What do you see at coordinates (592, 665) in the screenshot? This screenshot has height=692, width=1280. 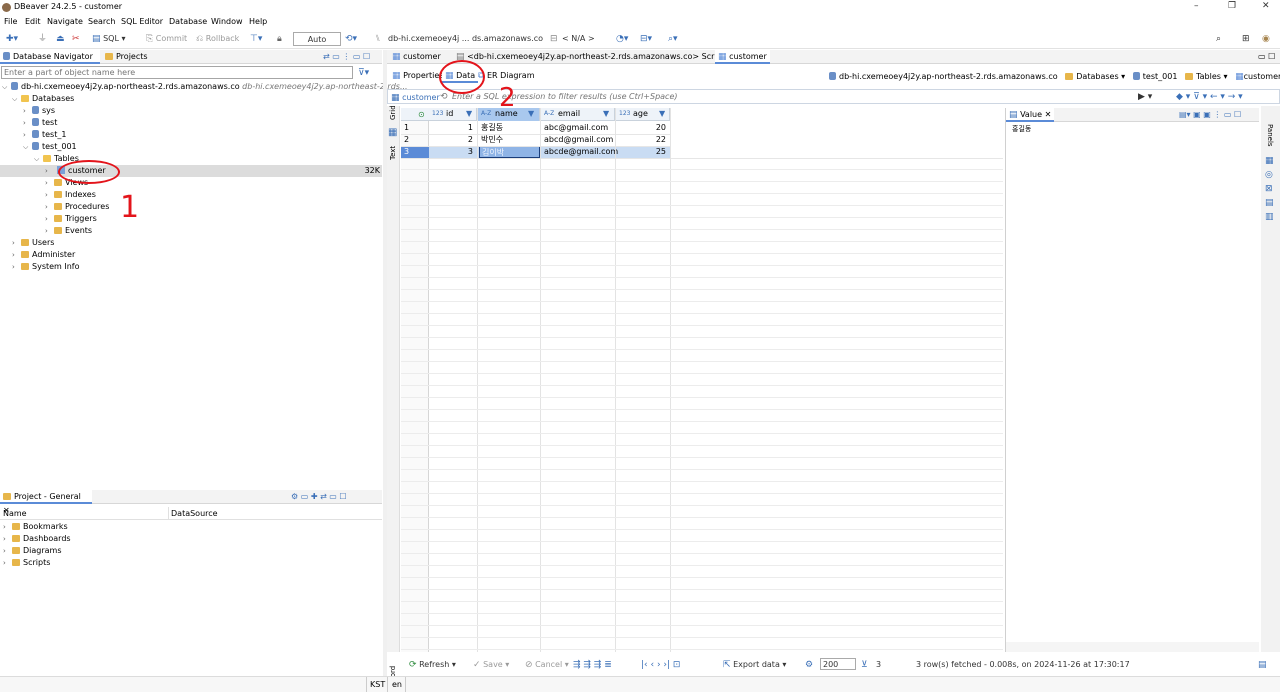 I see `row-edit-icons: ⇶ ⇶ ⇶ ≣` at bounding box center [592, 665].